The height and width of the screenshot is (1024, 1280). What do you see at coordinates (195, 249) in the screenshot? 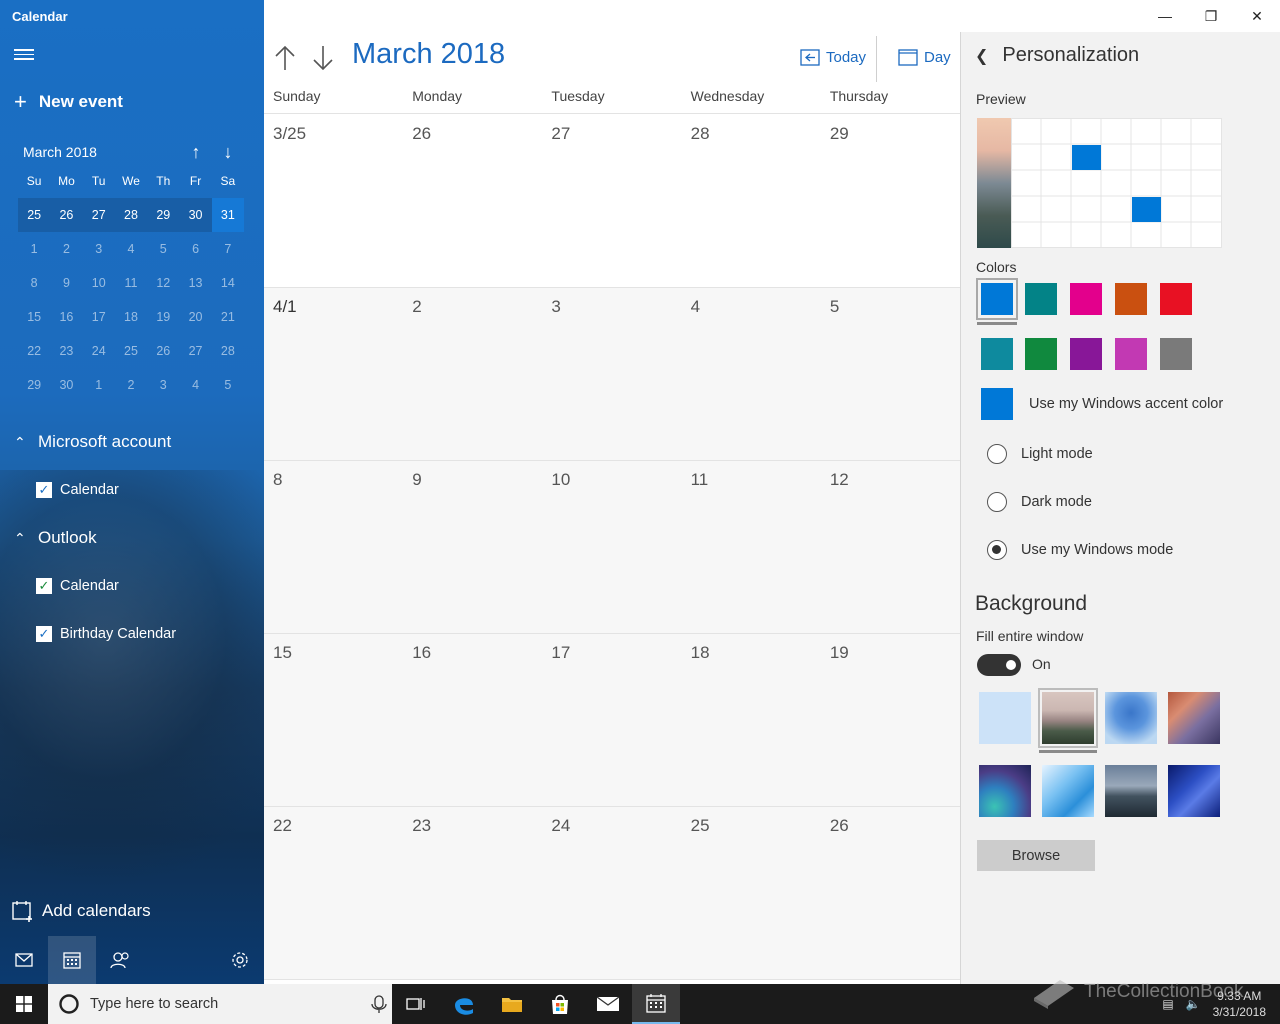
I see `mini-day: 6` at bounding box center [195, 249].